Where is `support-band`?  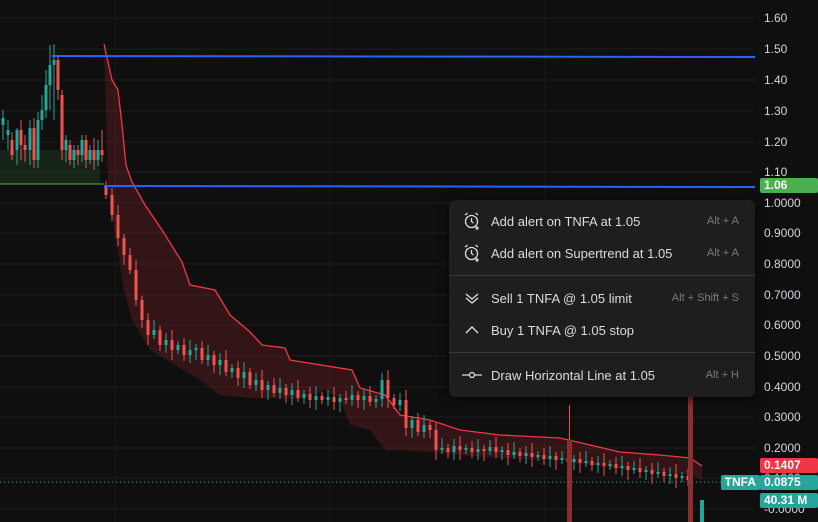
support-band is located at coordinates (52, 167).